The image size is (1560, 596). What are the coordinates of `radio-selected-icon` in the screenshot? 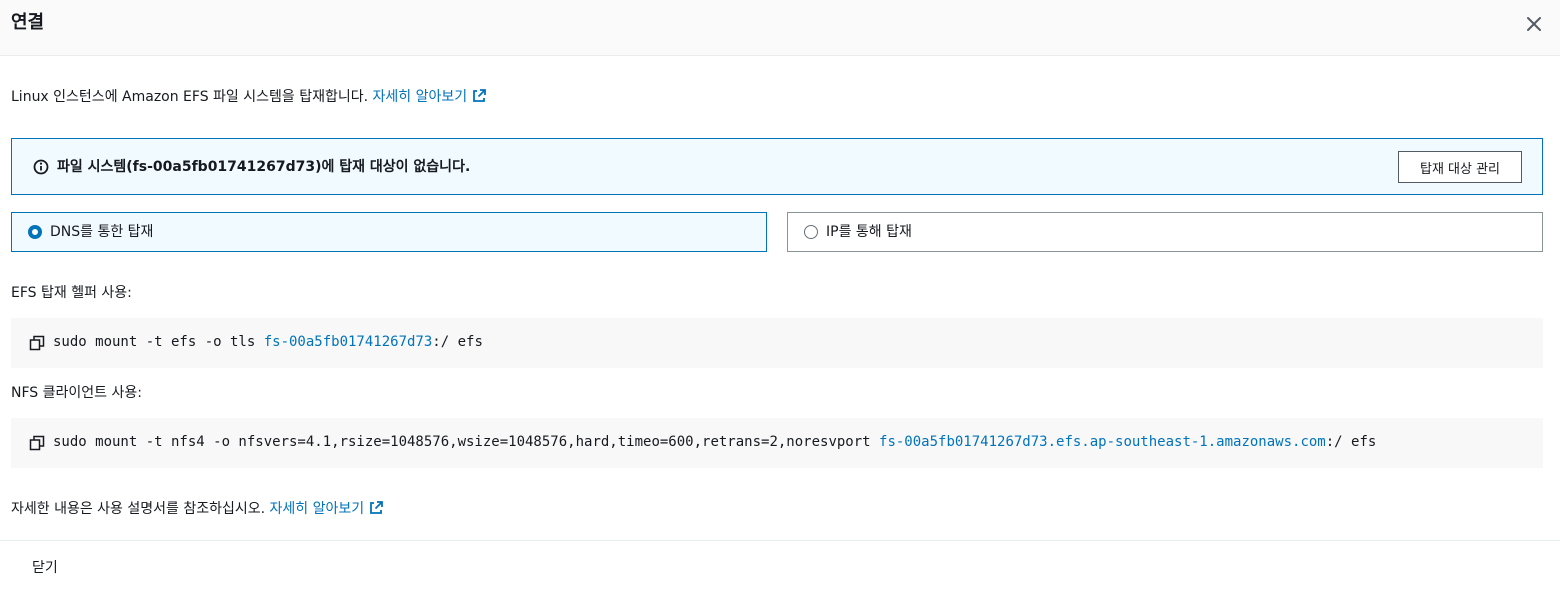 It's located at (35, 232).